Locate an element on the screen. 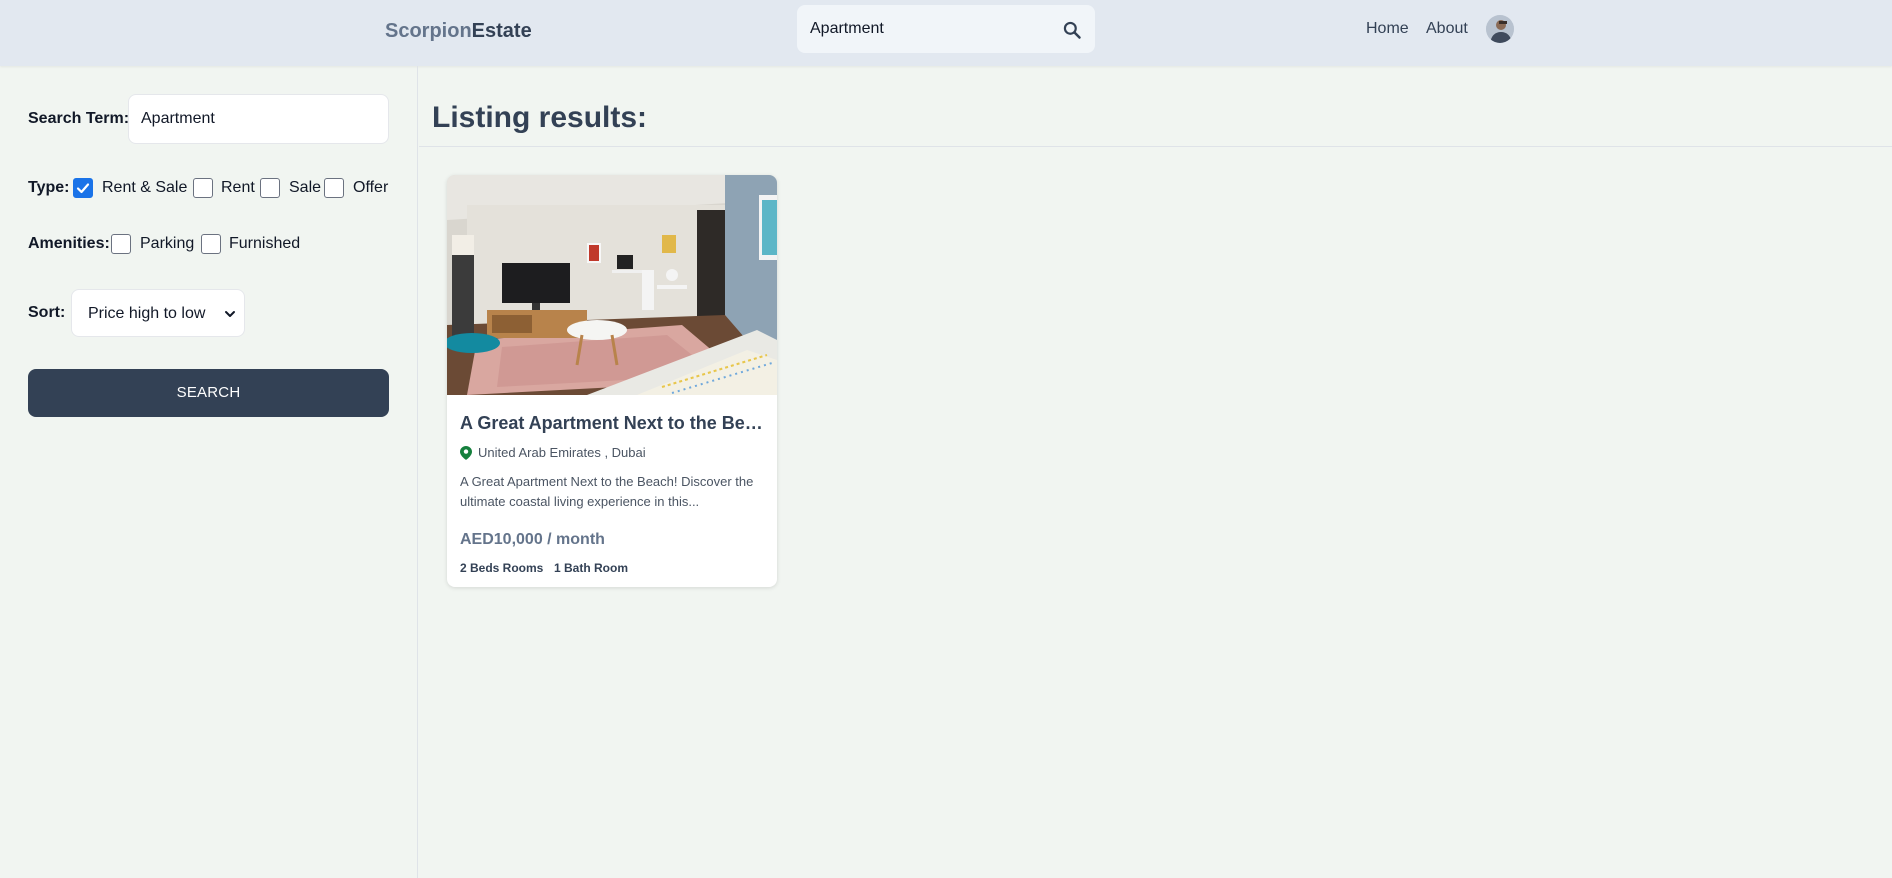 Image resolution: width=1892 pixels, height=878 pixels. amenities-label: Amenities: is located at coordinates (69, 243).